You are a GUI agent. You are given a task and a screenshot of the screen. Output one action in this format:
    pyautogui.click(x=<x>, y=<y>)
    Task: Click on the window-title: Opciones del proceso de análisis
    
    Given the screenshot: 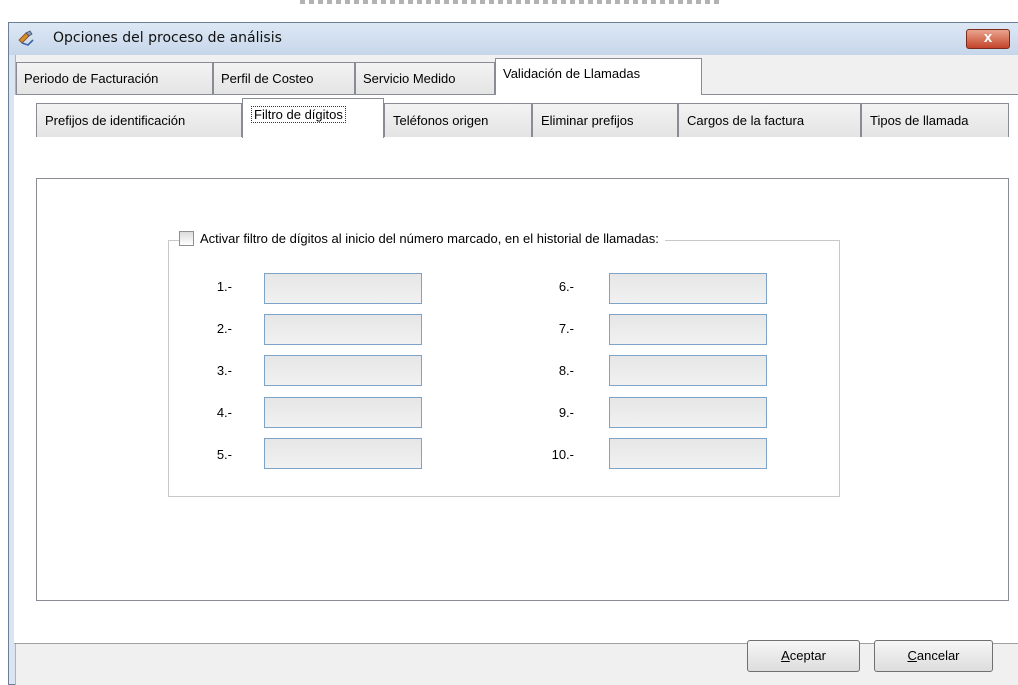 What is the action you would take?
    pyautogui.click(x=167, y=38)
    